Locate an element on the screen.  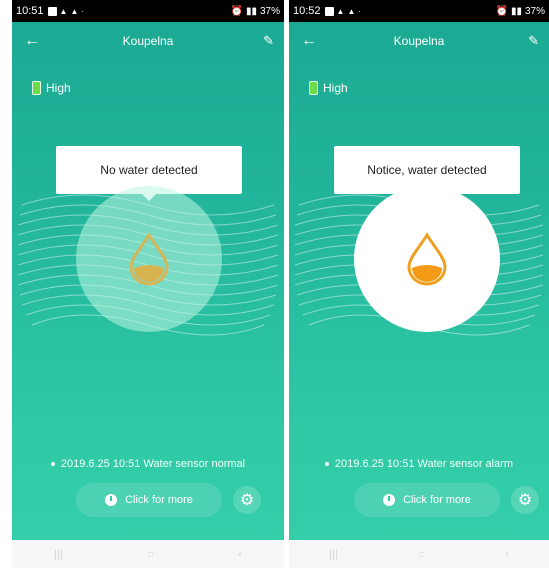
status-time: 10:51 is located at coordinates (30, 11).